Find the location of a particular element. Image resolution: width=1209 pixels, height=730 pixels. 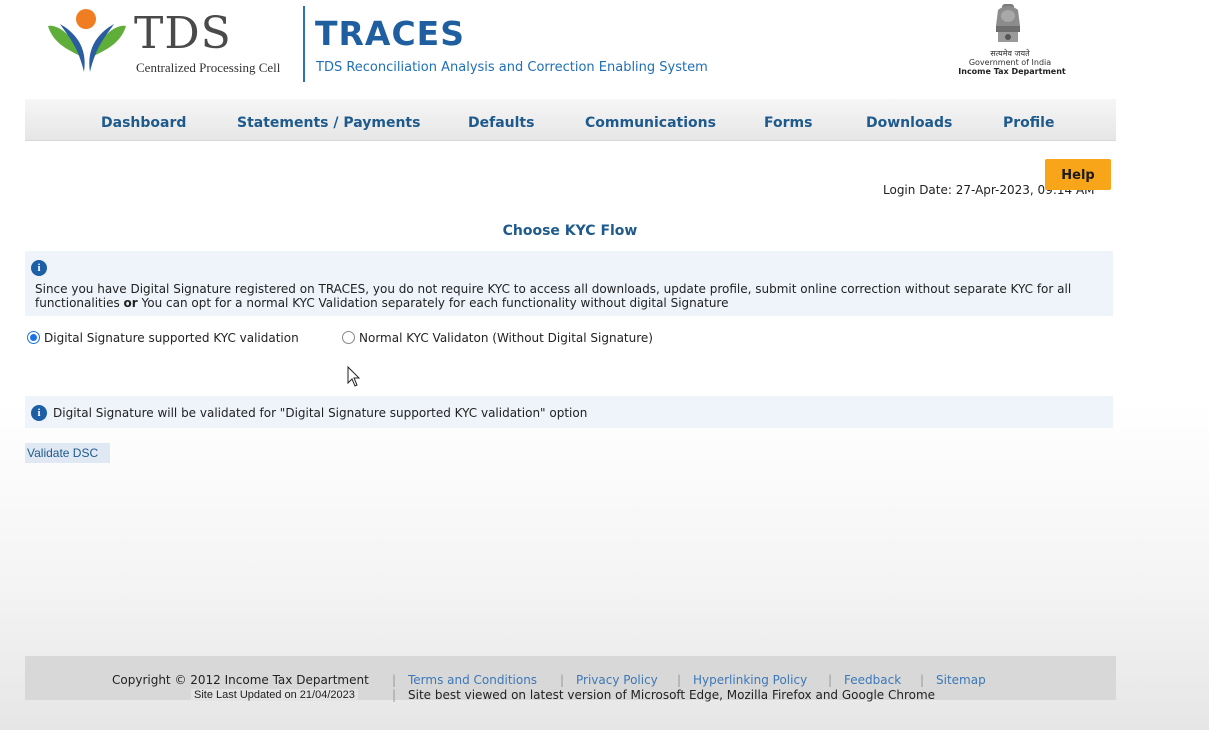

nav-communications: Communications is located at coordinates (650, 123).